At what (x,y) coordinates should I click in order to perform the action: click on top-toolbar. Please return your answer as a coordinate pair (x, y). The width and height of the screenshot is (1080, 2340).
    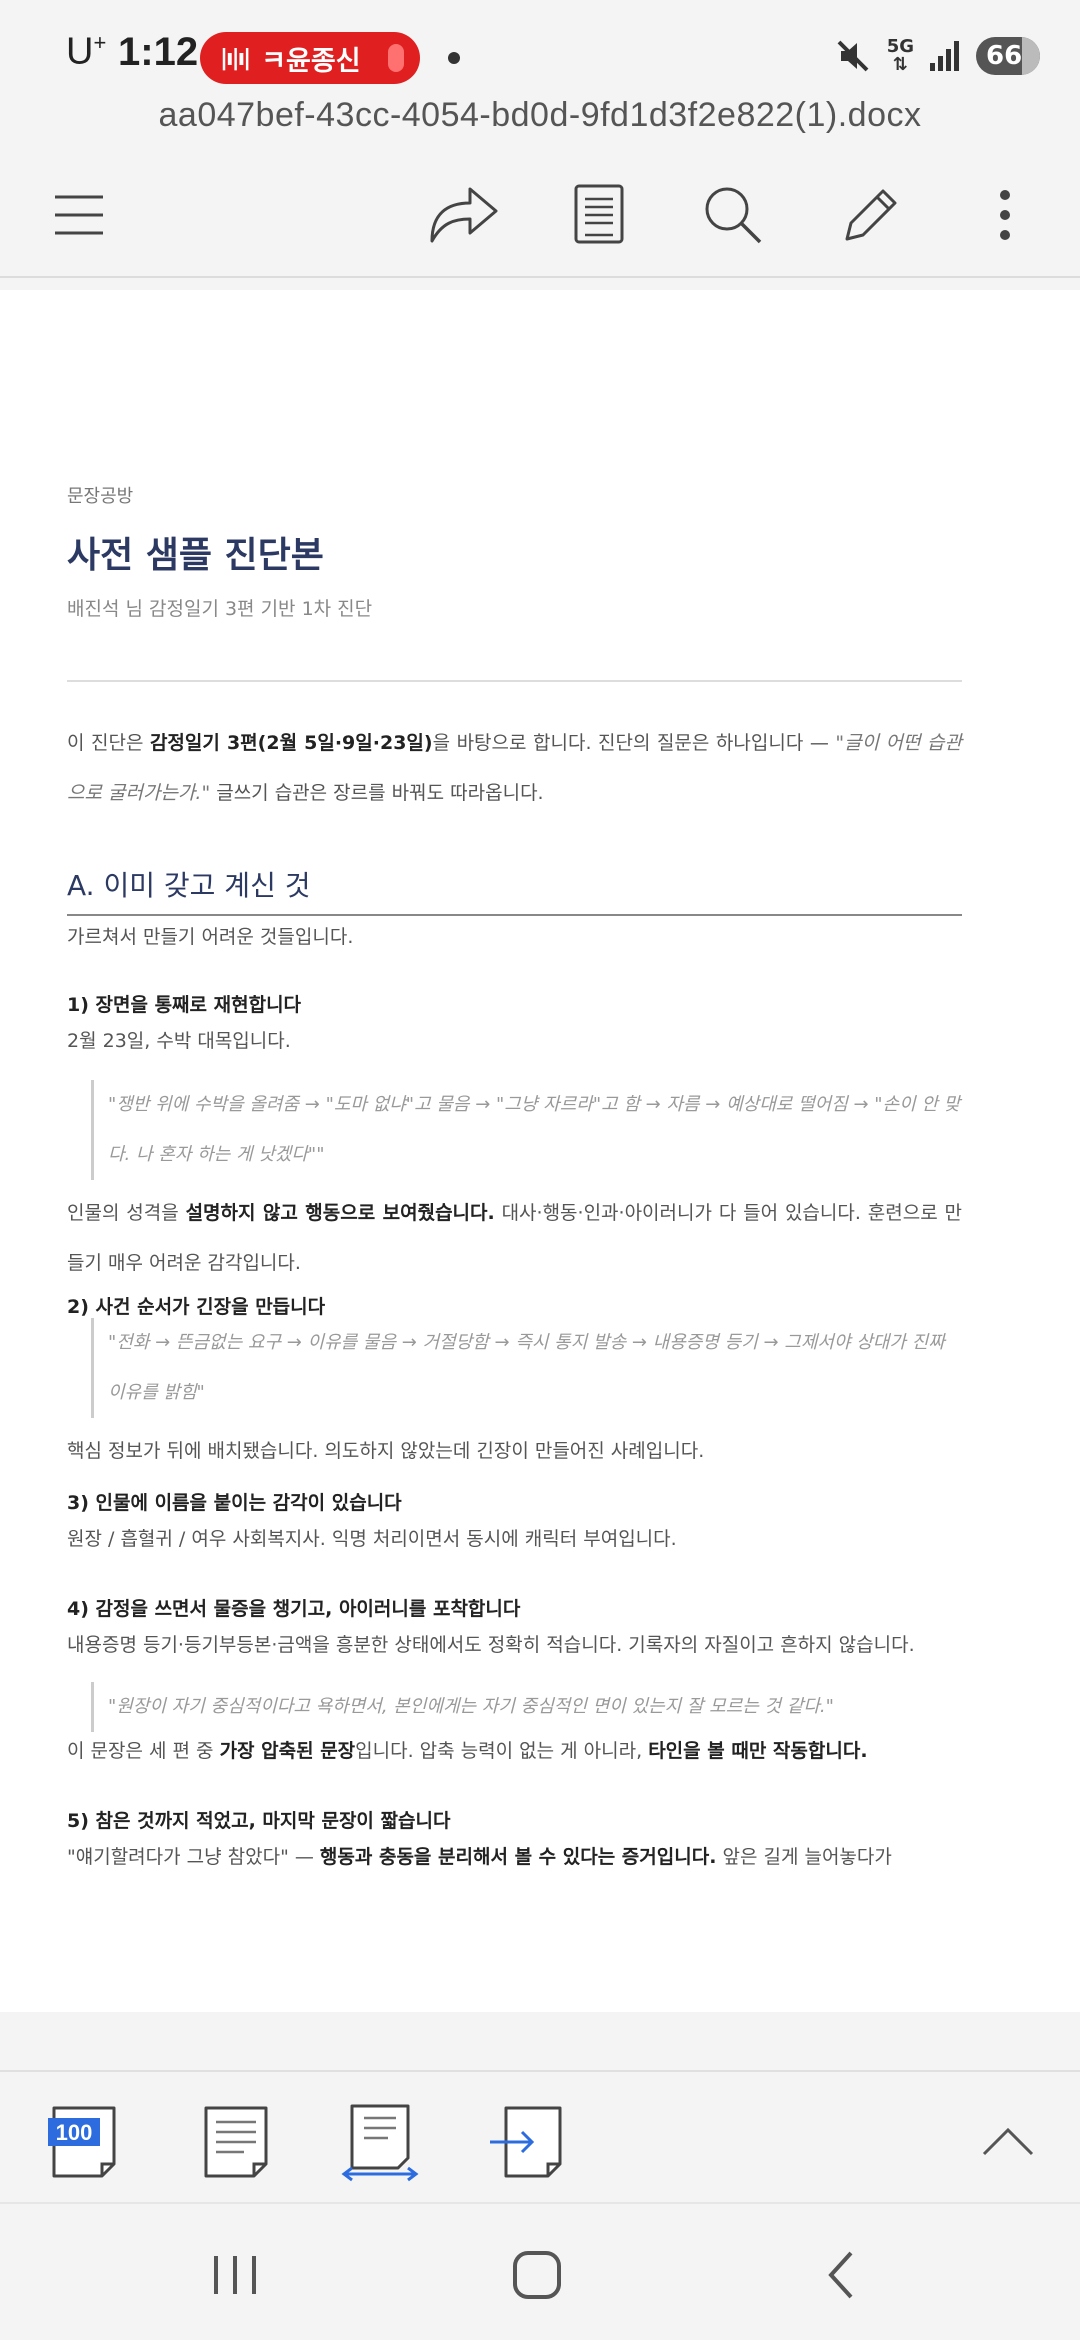
    Looking at the image, I should click on (540, 220).